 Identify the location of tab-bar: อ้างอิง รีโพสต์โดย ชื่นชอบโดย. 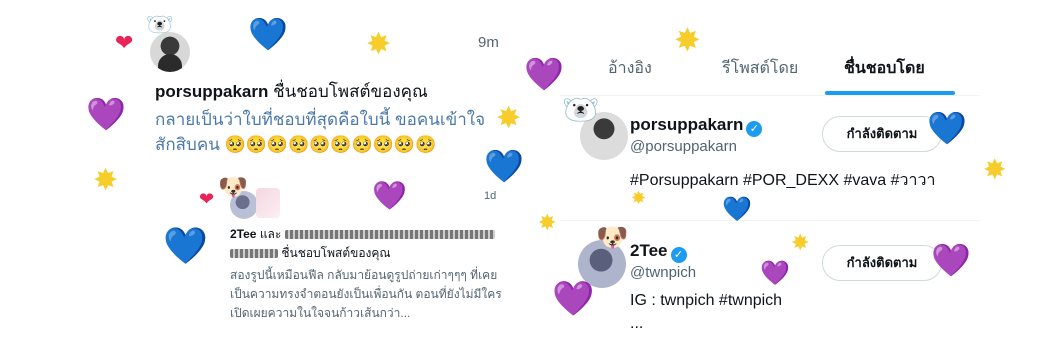
(770, 75).